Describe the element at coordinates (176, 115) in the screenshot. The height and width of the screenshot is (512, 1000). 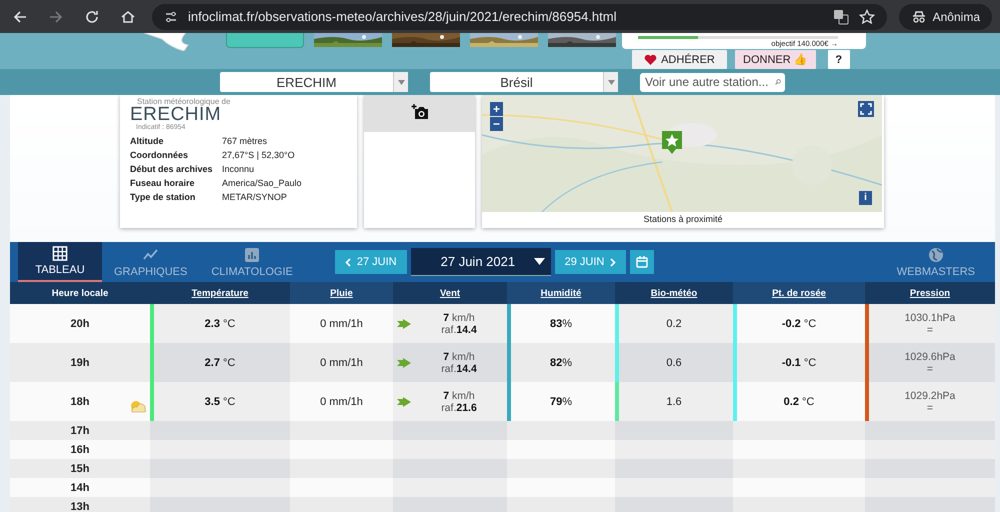
I see `station-name: ERECHIM` at that location.